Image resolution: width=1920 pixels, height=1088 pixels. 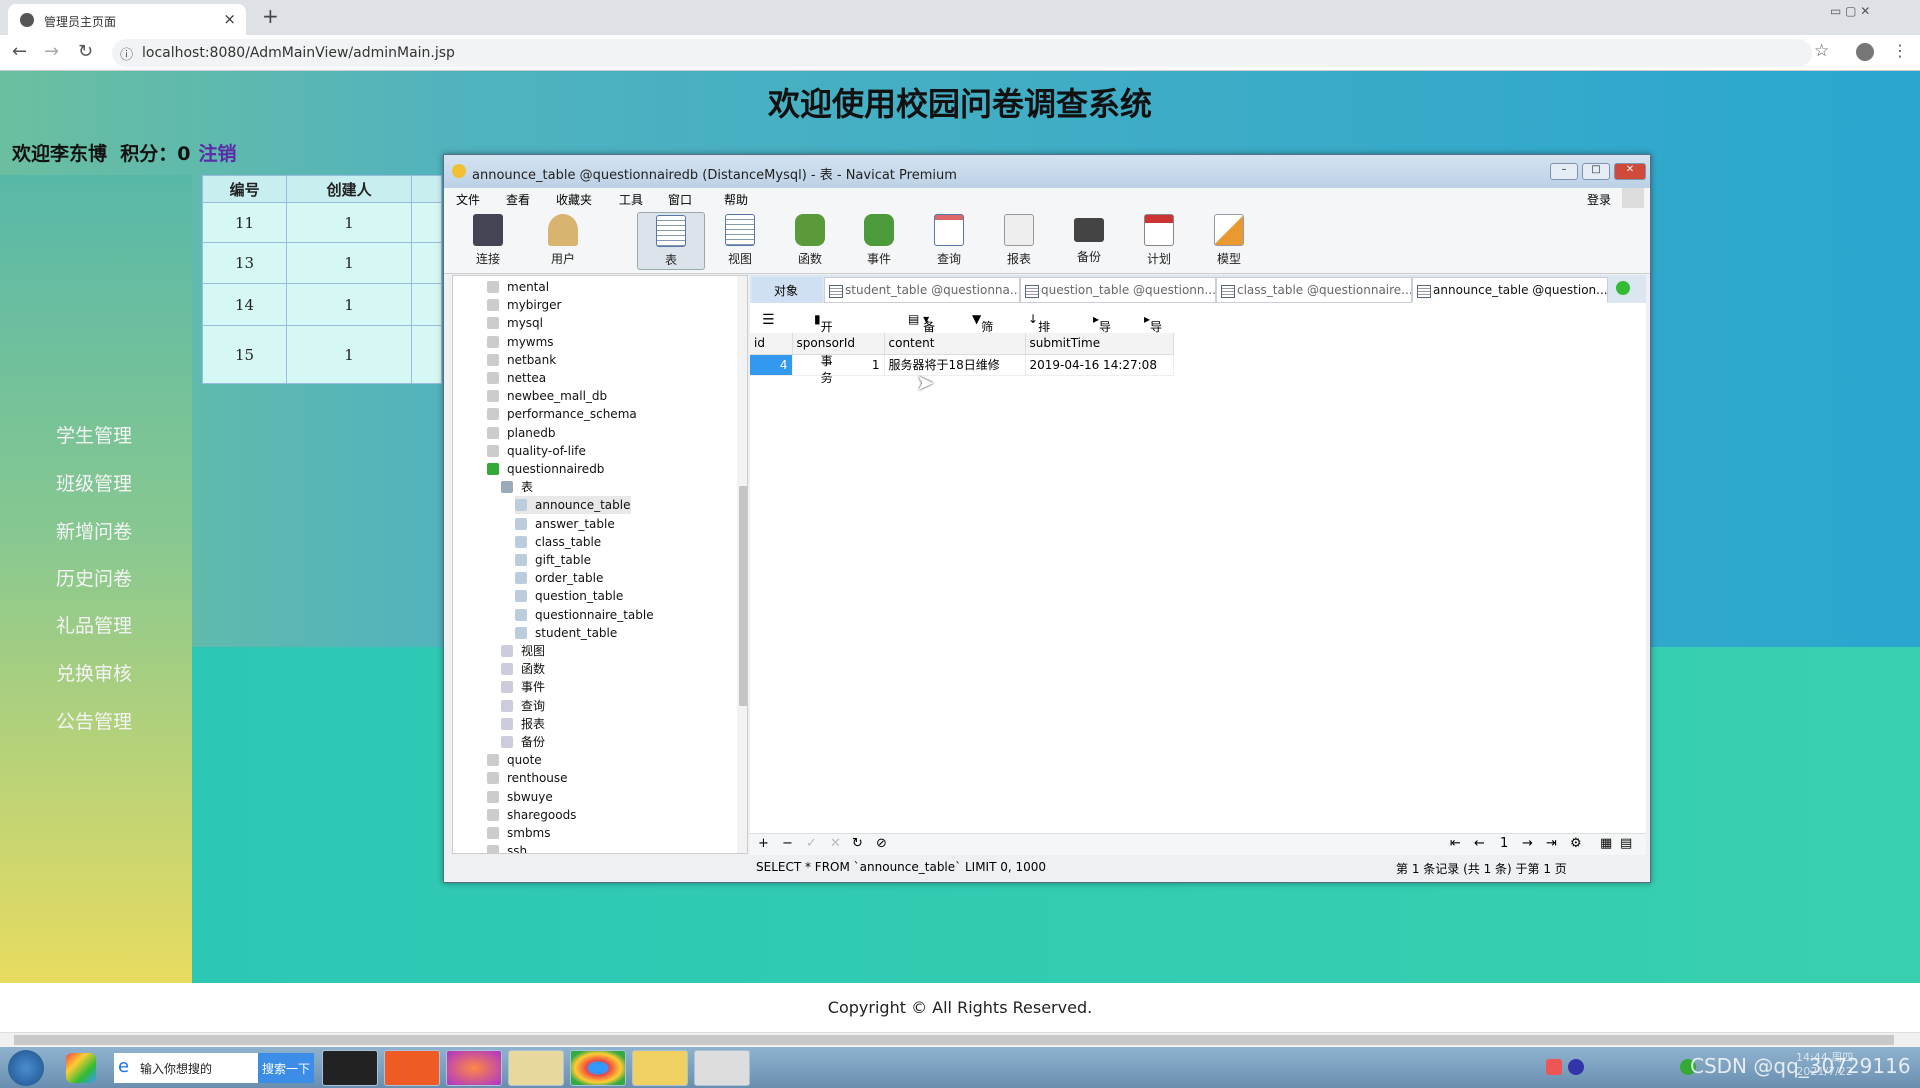 I want to click on tree-database: mybirger, so click(x=524, y=305).